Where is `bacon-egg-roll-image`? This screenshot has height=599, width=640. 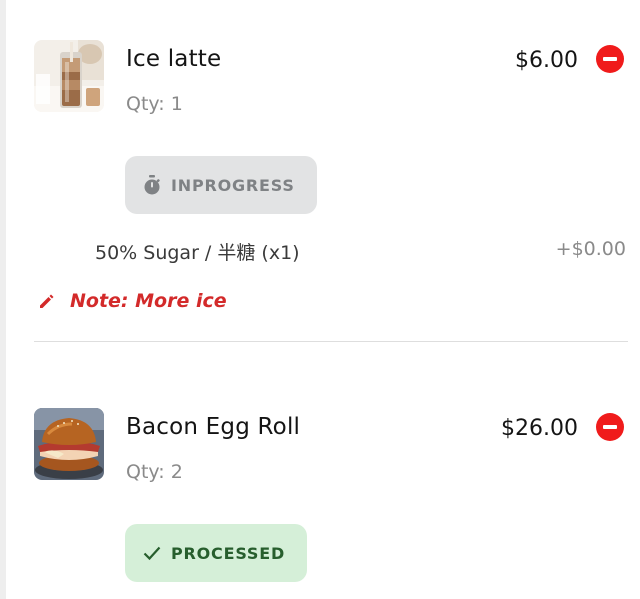 bacon-egg-roll-image is located at coordinates (69, 444).